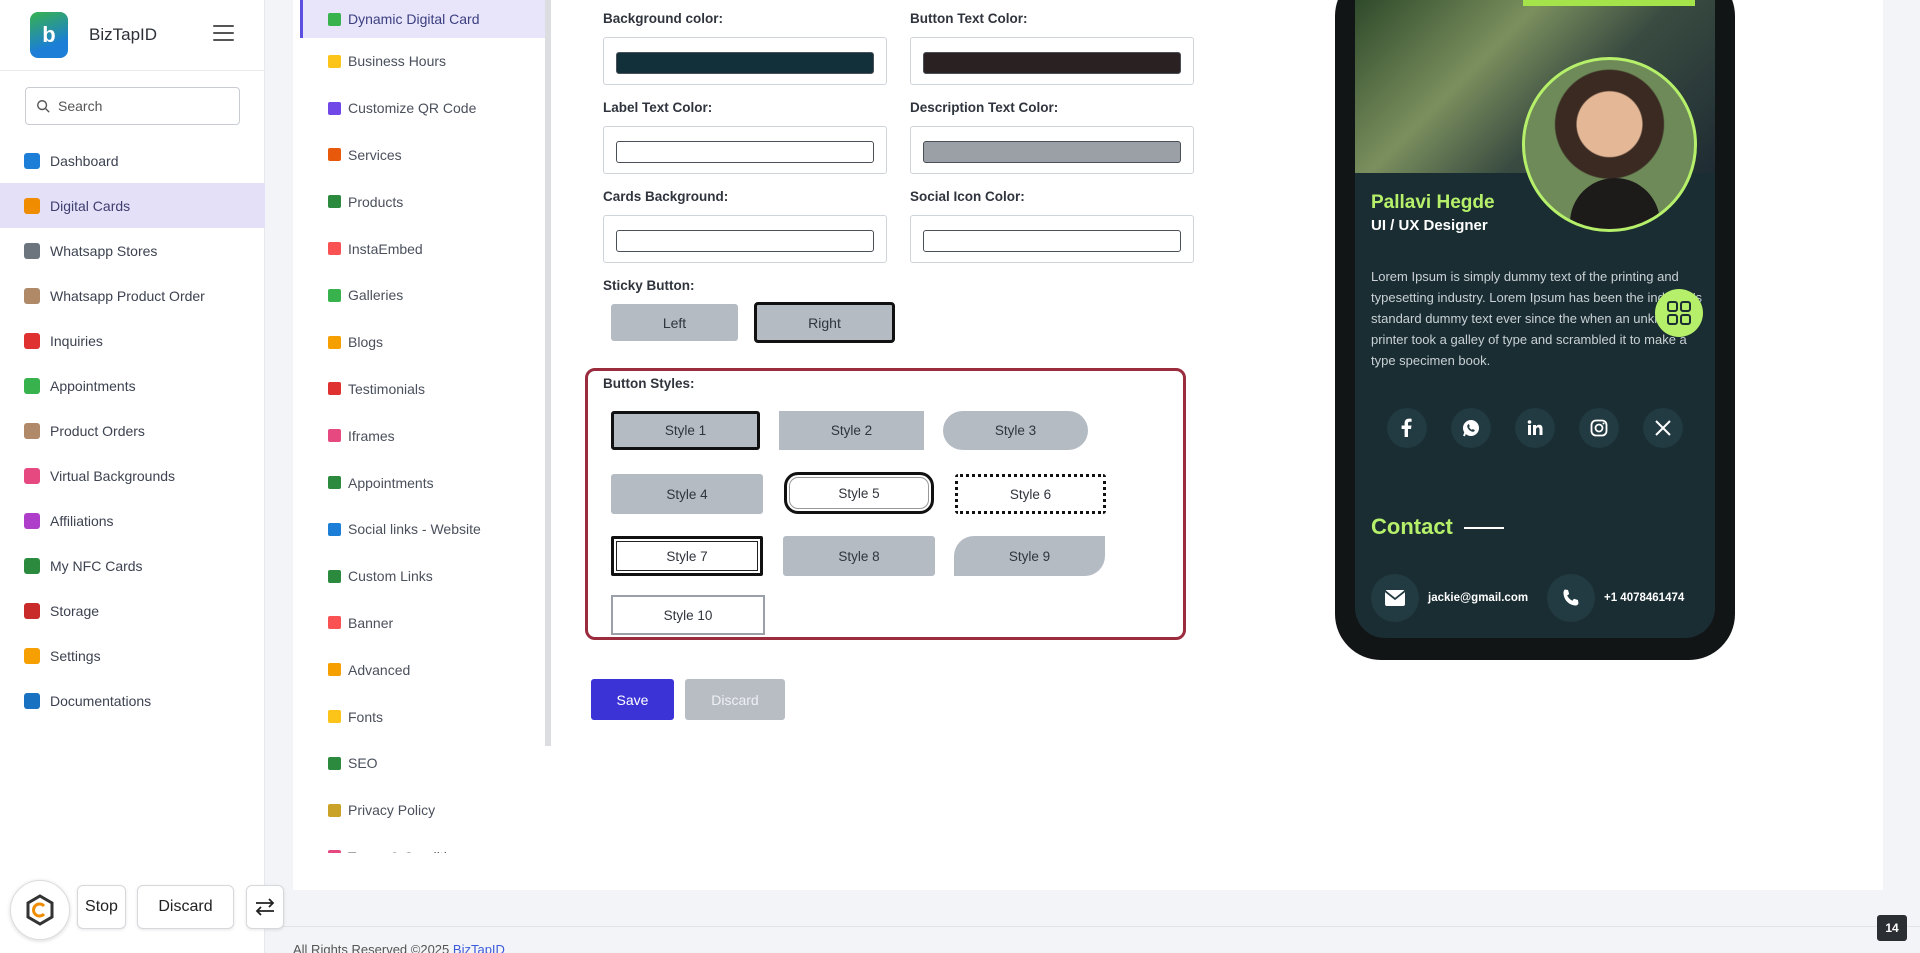 This screenshot has height=953, width=1920. I want to click on submenu-item-services: Services, so click(424, 155).